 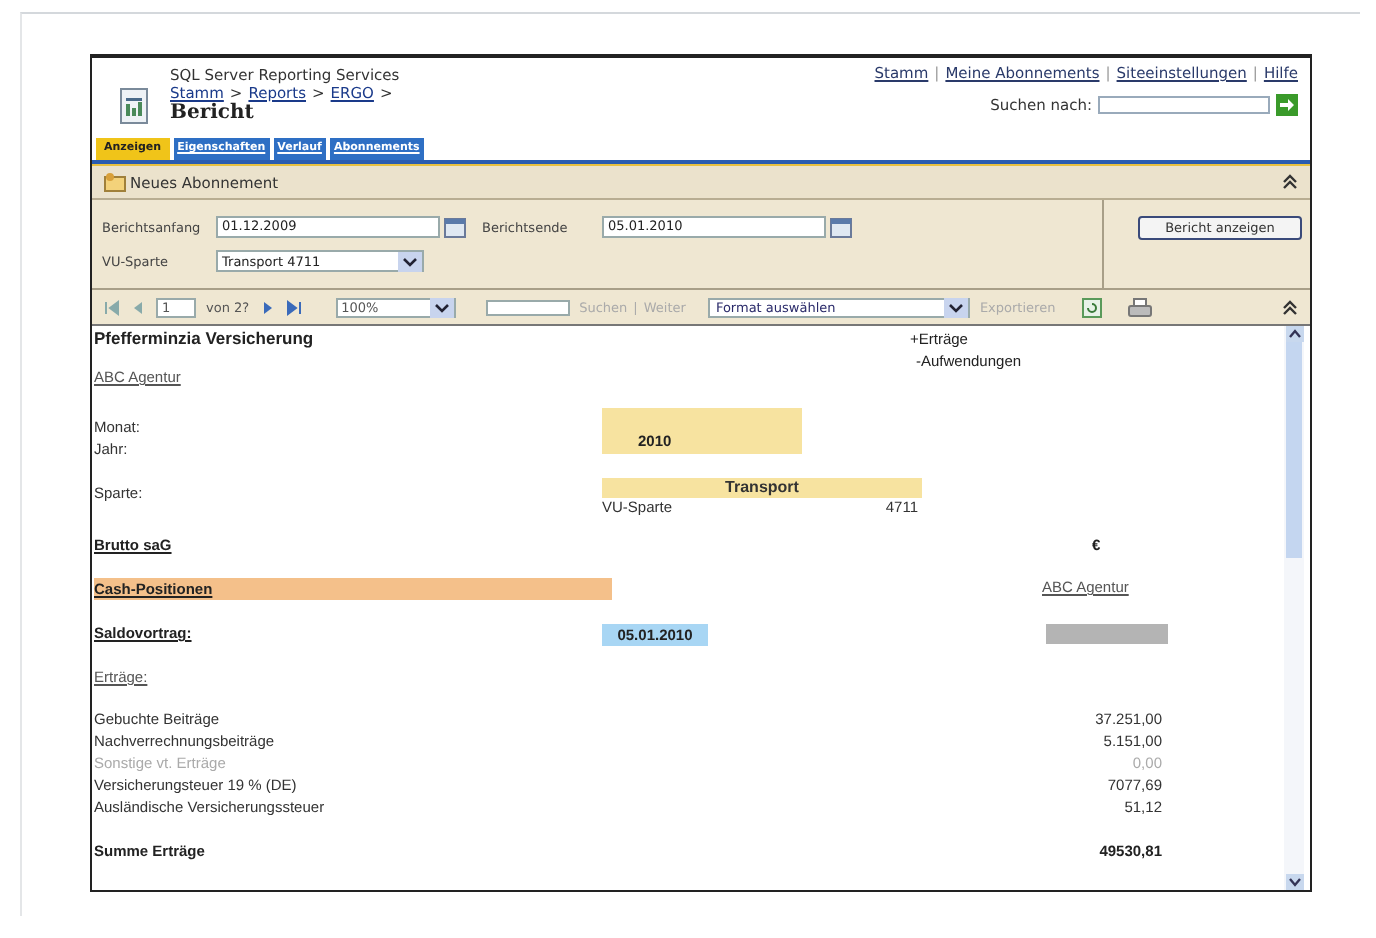 What do you see at coordinates (1287, 105) in the screenshot?
I see `go-arrow-icon` at bounding box center [1287, 105].